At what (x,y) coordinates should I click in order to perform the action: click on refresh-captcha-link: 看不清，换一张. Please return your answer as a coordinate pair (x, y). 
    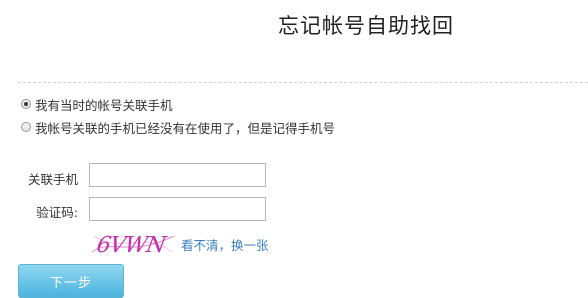
    Looking at the image, I should click on (225, 244).